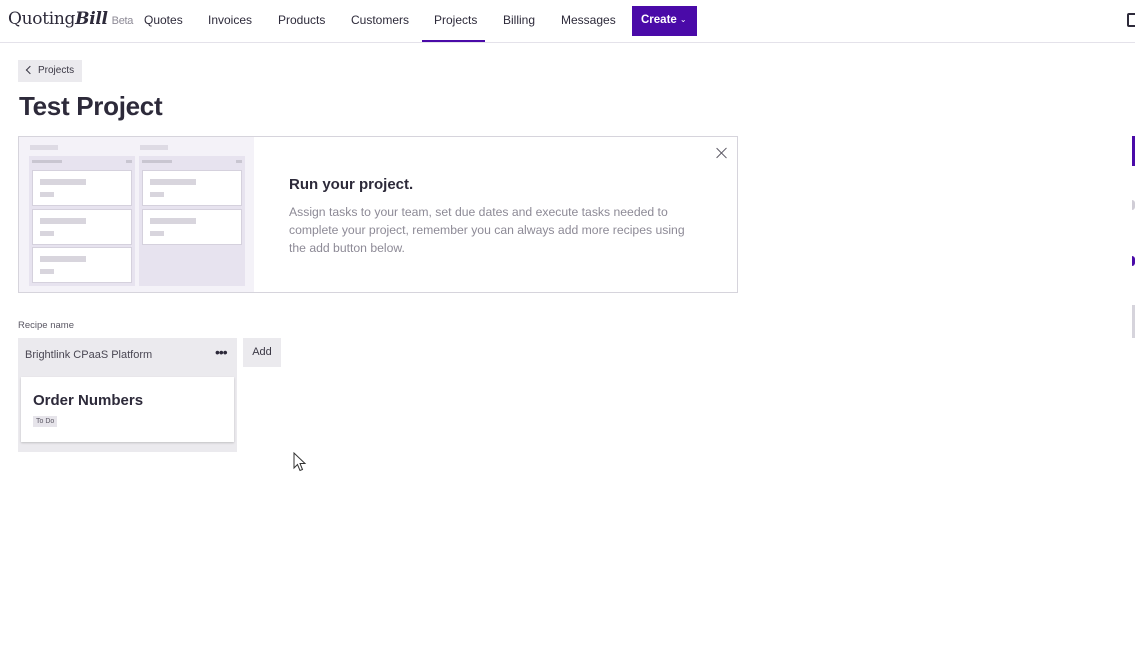 This screenshot has height=659, width=1135. I want to click on nav-invoices: Invoices, so click(230, 21).